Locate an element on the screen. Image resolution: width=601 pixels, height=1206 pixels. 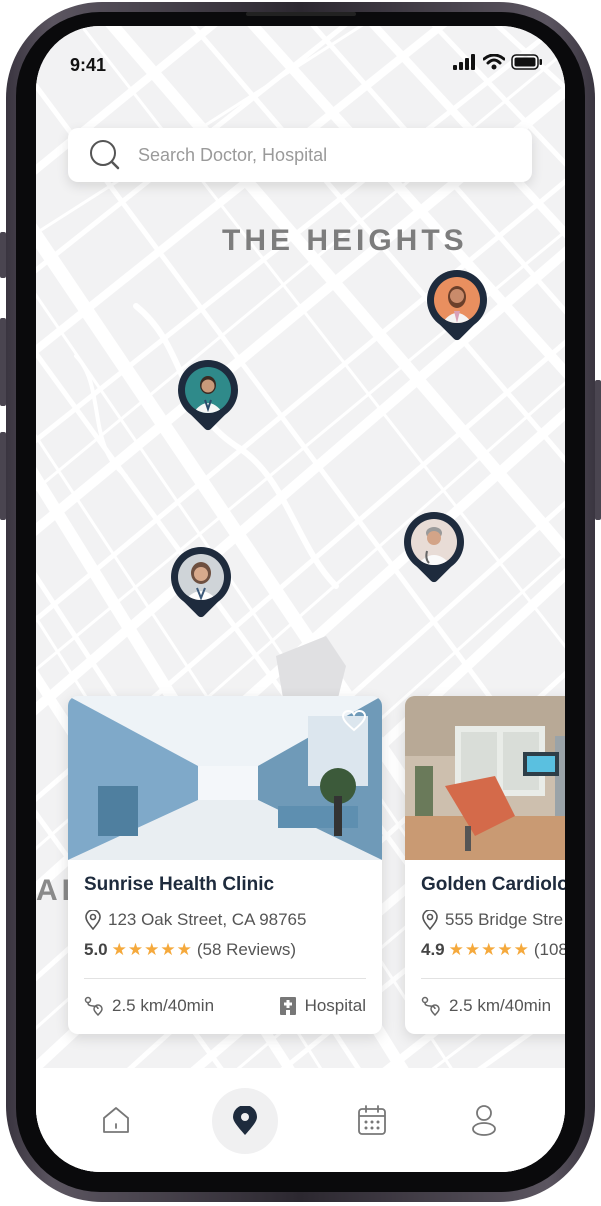
volume-up-button is located at coordinates (3, 362).